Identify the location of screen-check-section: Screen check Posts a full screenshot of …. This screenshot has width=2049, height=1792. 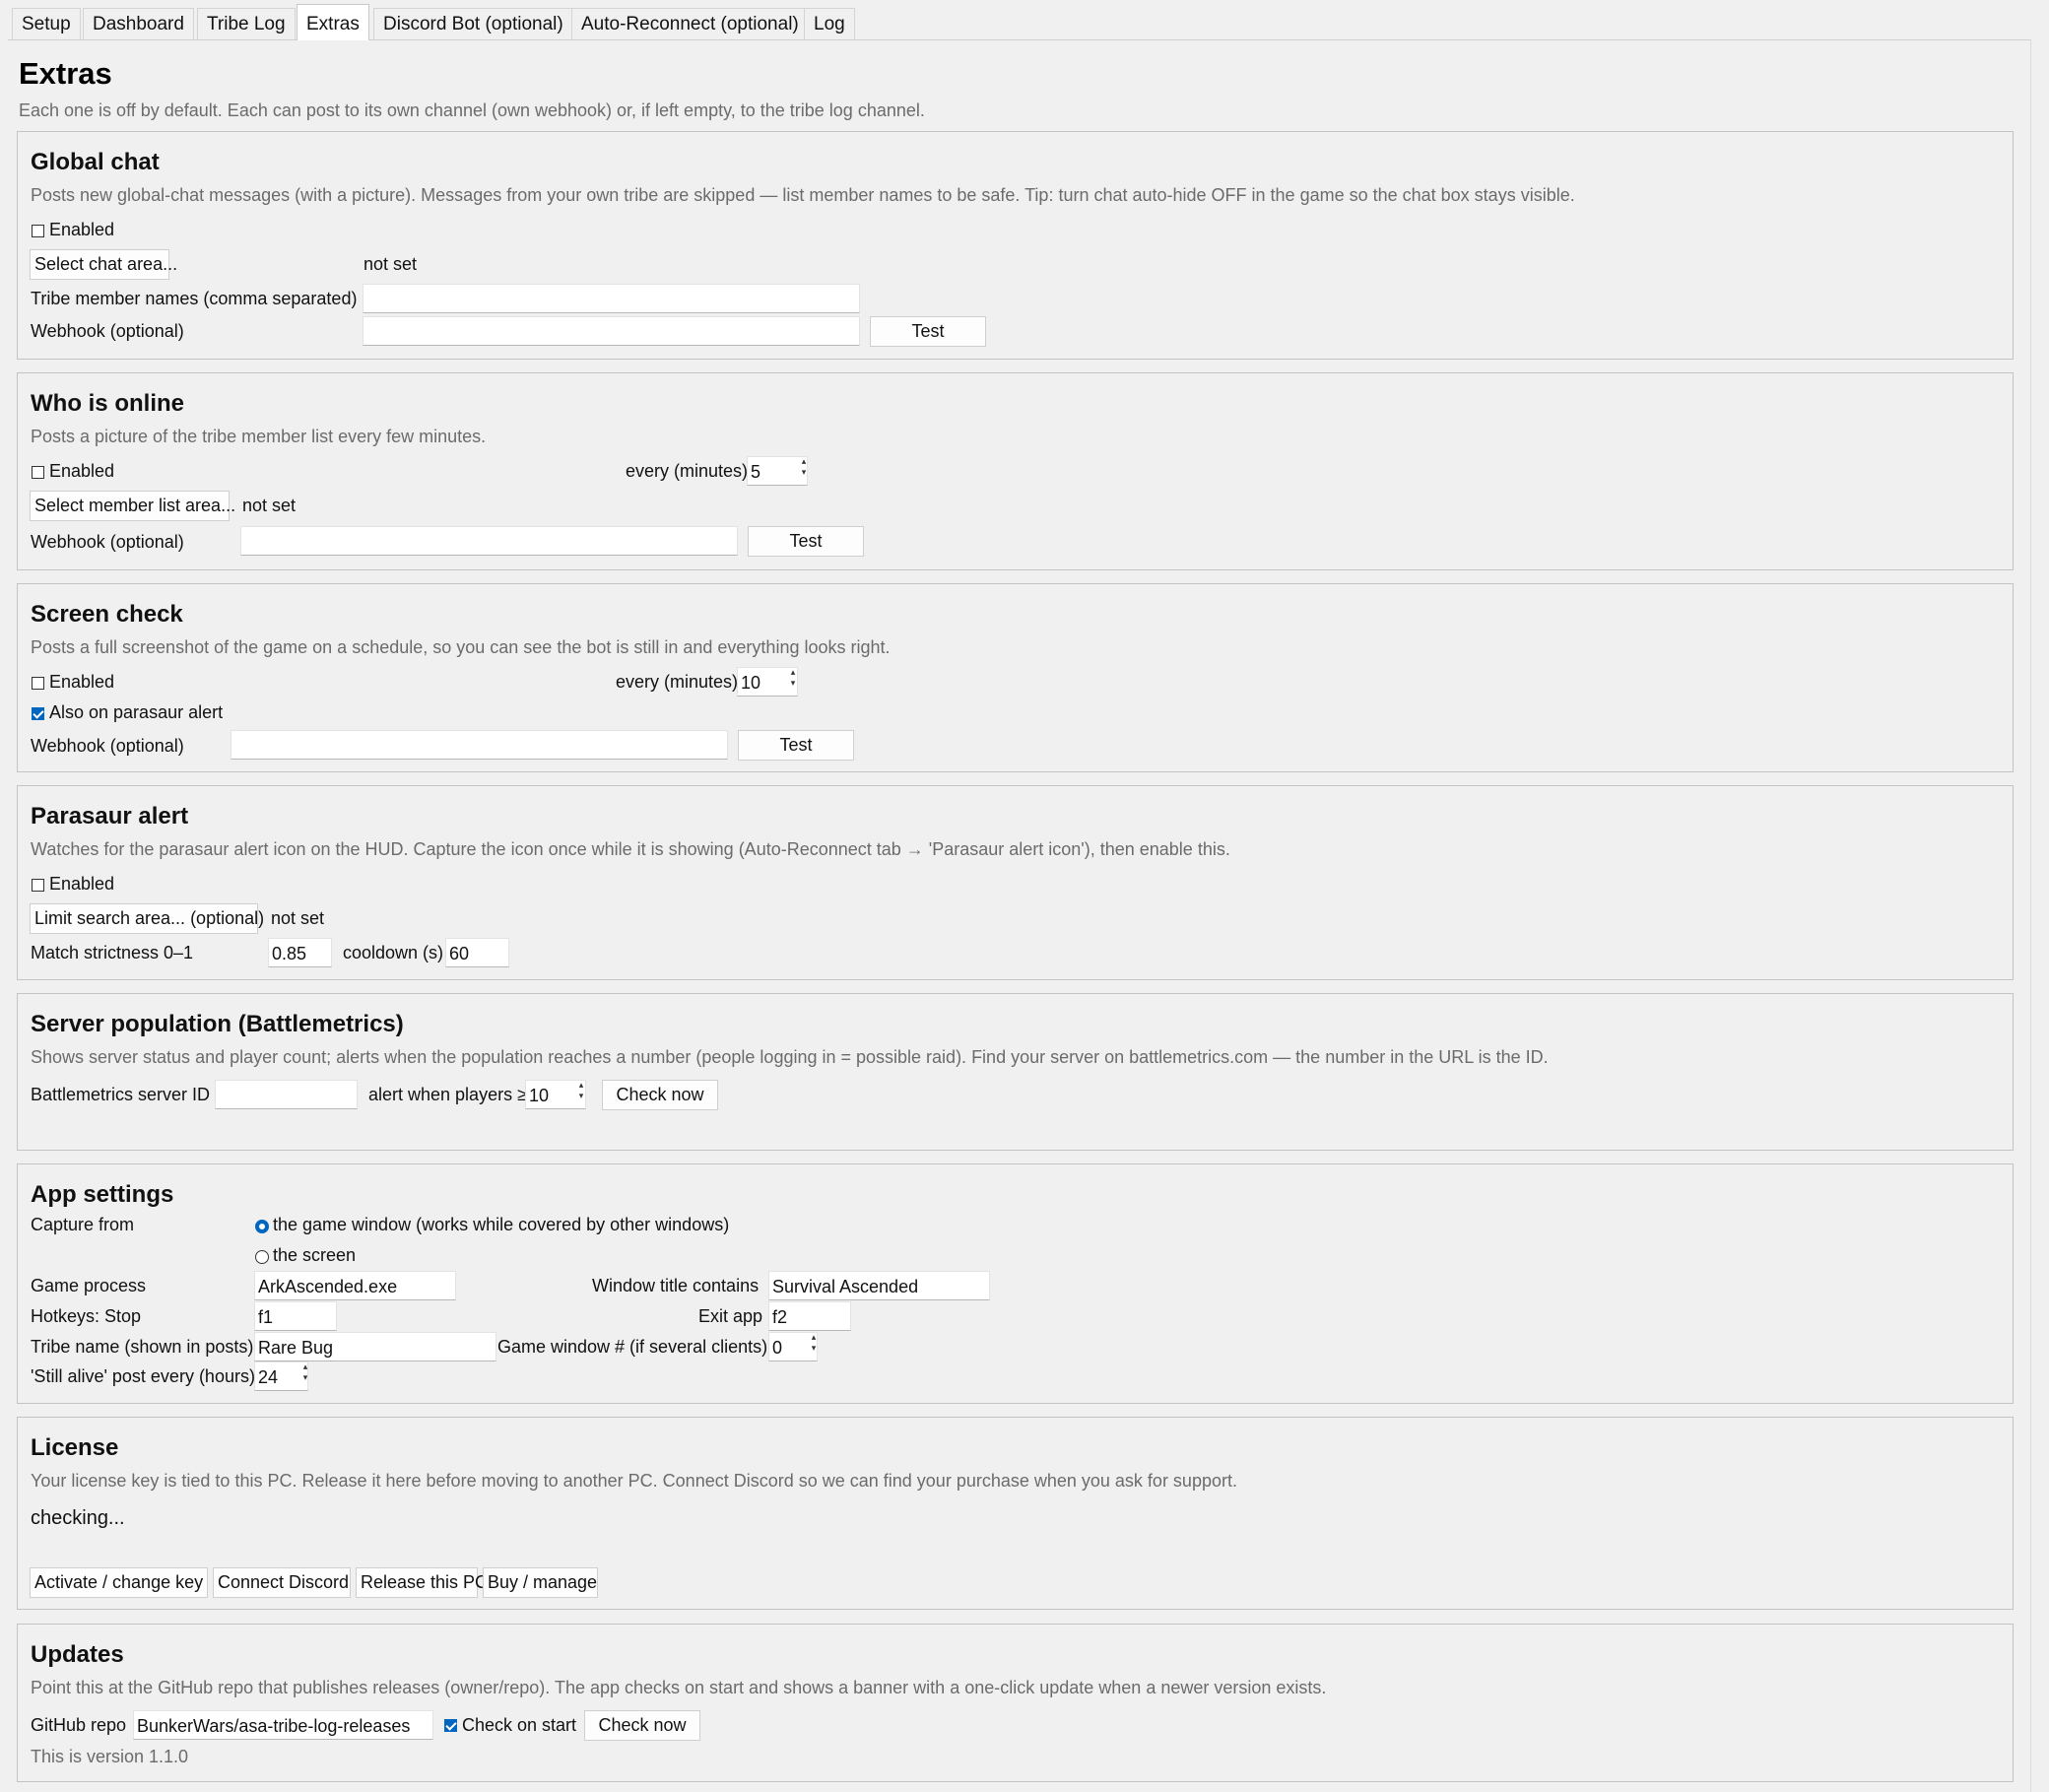
(1016, 677).